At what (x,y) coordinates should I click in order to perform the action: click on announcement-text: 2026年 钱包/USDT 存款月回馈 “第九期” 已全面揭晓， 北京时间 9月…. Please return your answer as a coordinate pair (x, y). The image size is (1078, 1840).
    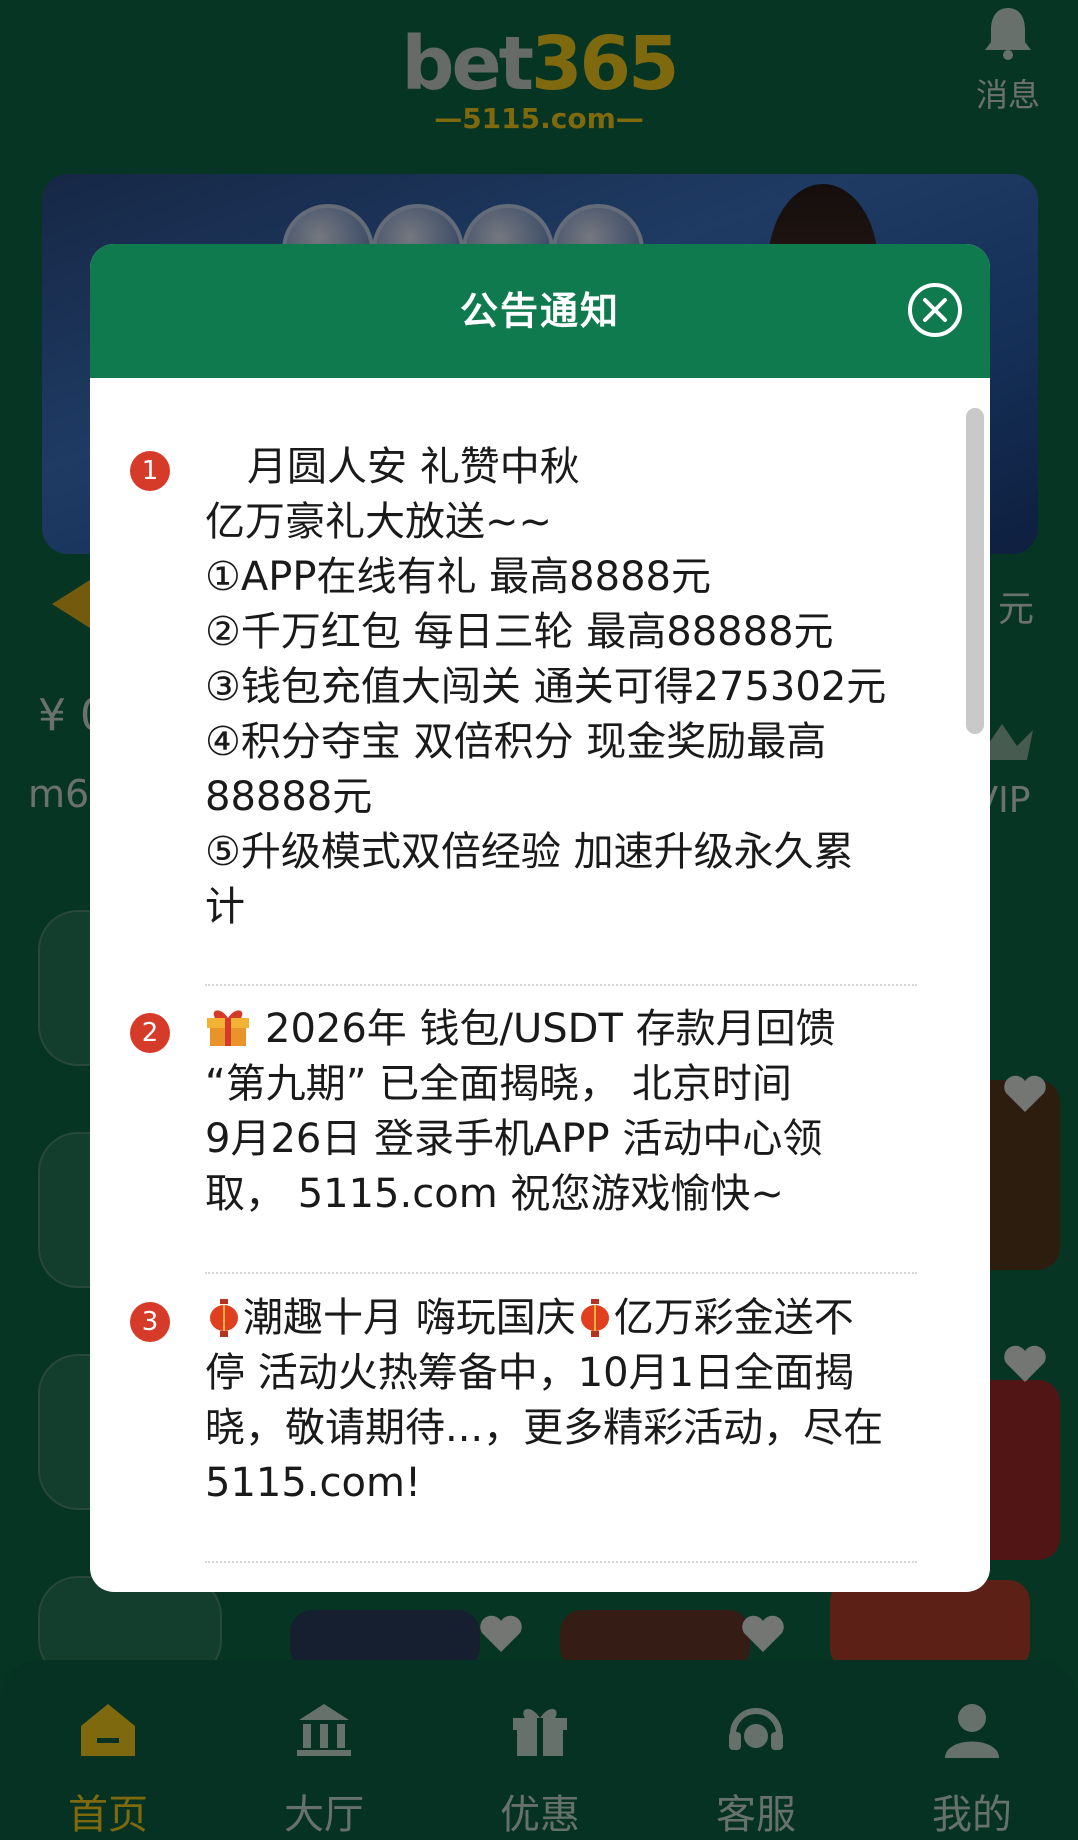
    Looking at the image, I should click on (520, 1110).